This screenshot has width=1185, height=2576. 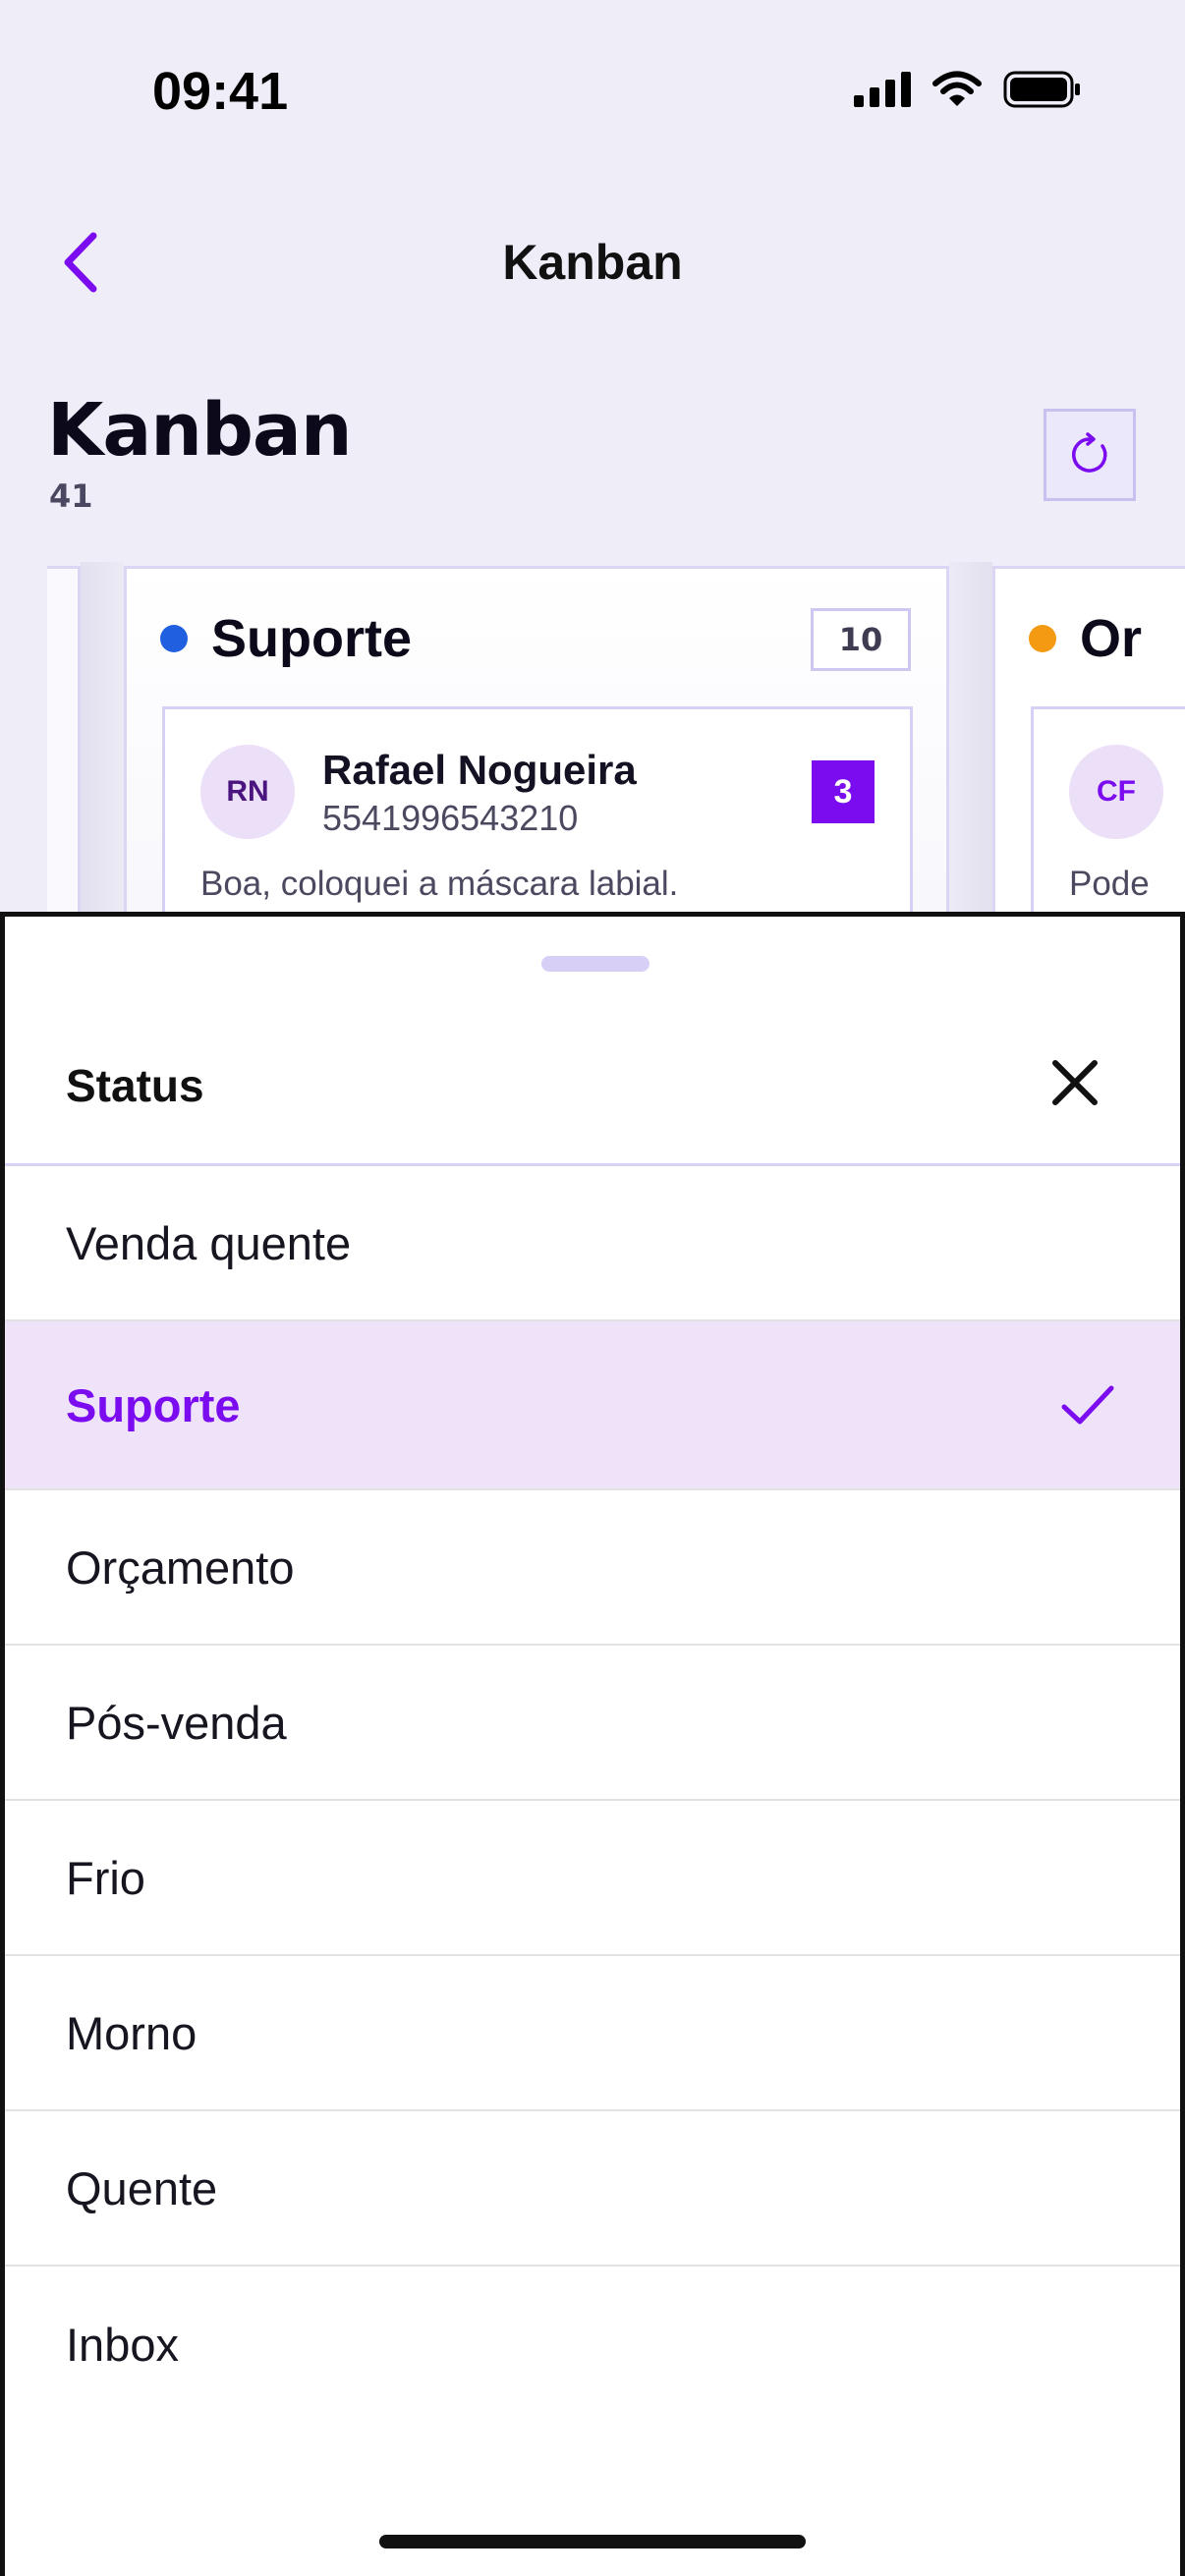 I want to click on close-icon, so click(x=1075, y=1082).